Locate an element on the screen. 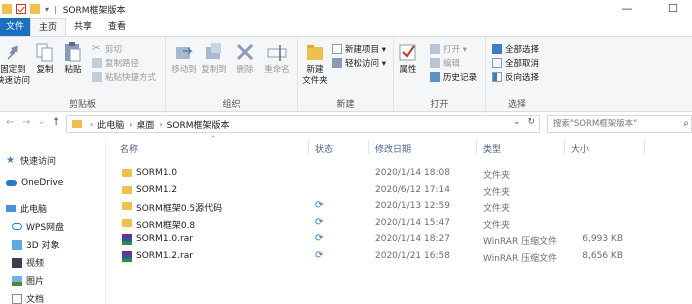 The width and height of the screenshot is (692, 304). file-row: SORM框架0.8 ⟳ 2020/1/14 15:47 文件夹 is located at coordinates (402, 224).